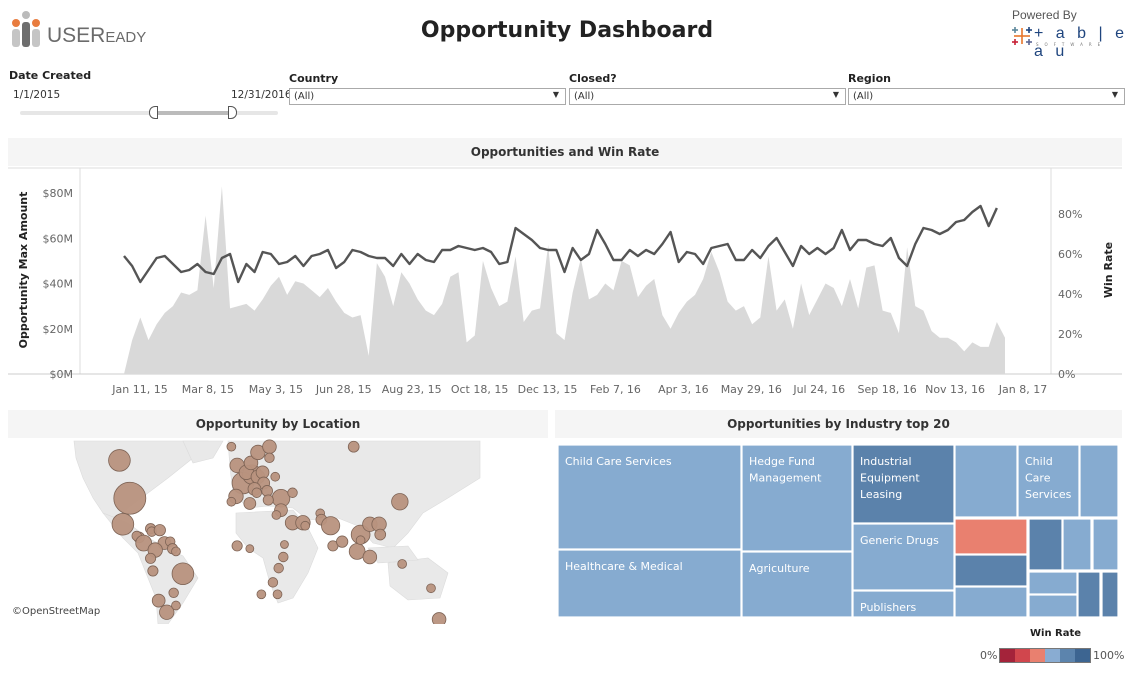 The width and height of the screenshot is (1134, 680). What do you see at coordinates (232, 112) in the screenshot?
I see `date-slider-handle-end` at bounding box center [232, 112].